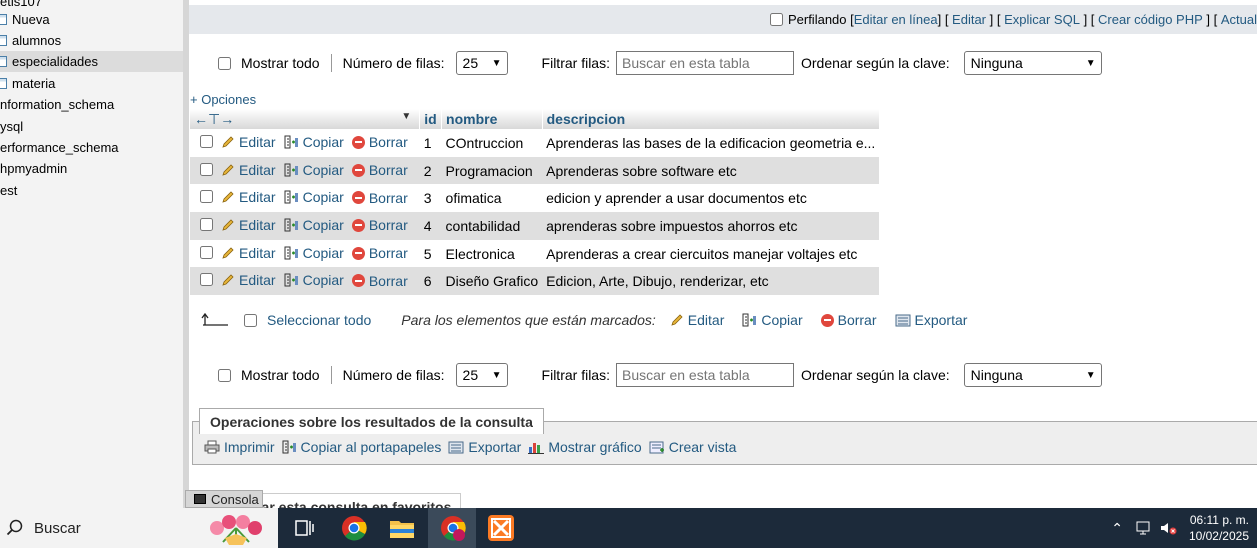  What do you see at coordinates (776, 19) in the screenshot?
I see `profiling-checkbox` at bounding box center [776, 19].